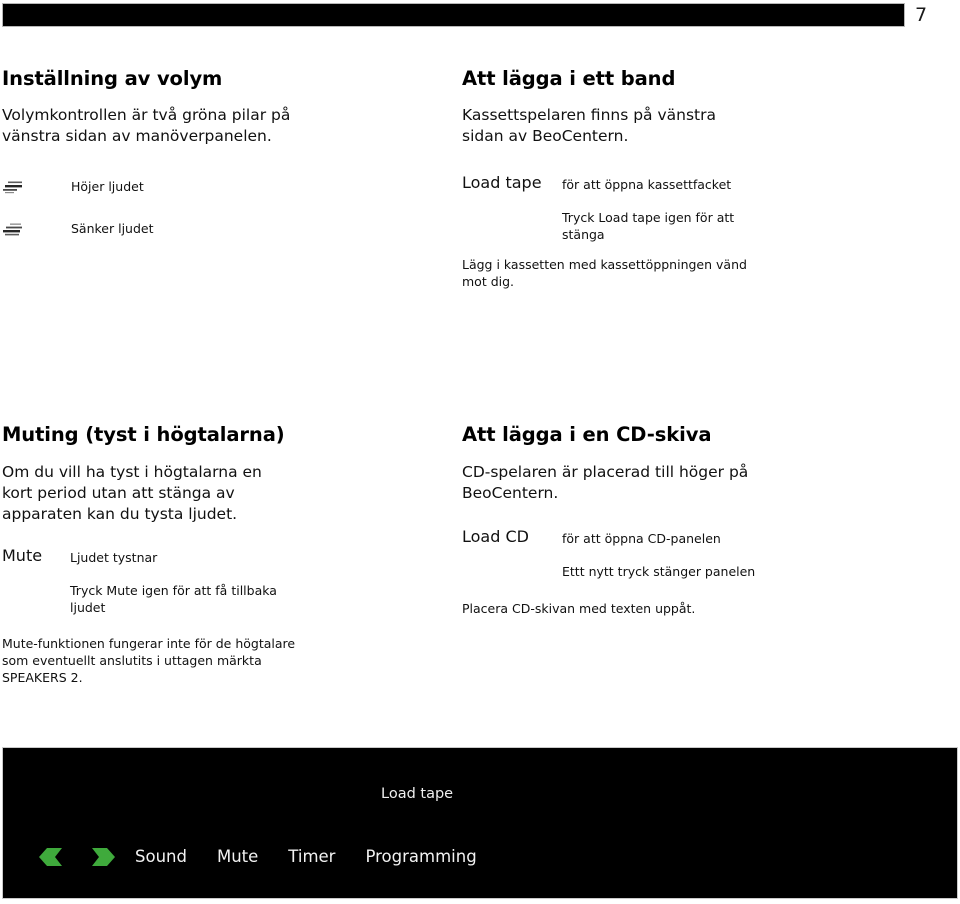 The image size is (960, 904). What do you see at coordinates (53, 857) in the screenshot?
I see `volume-down-arrow-icon` at bounding box center [53, 857].